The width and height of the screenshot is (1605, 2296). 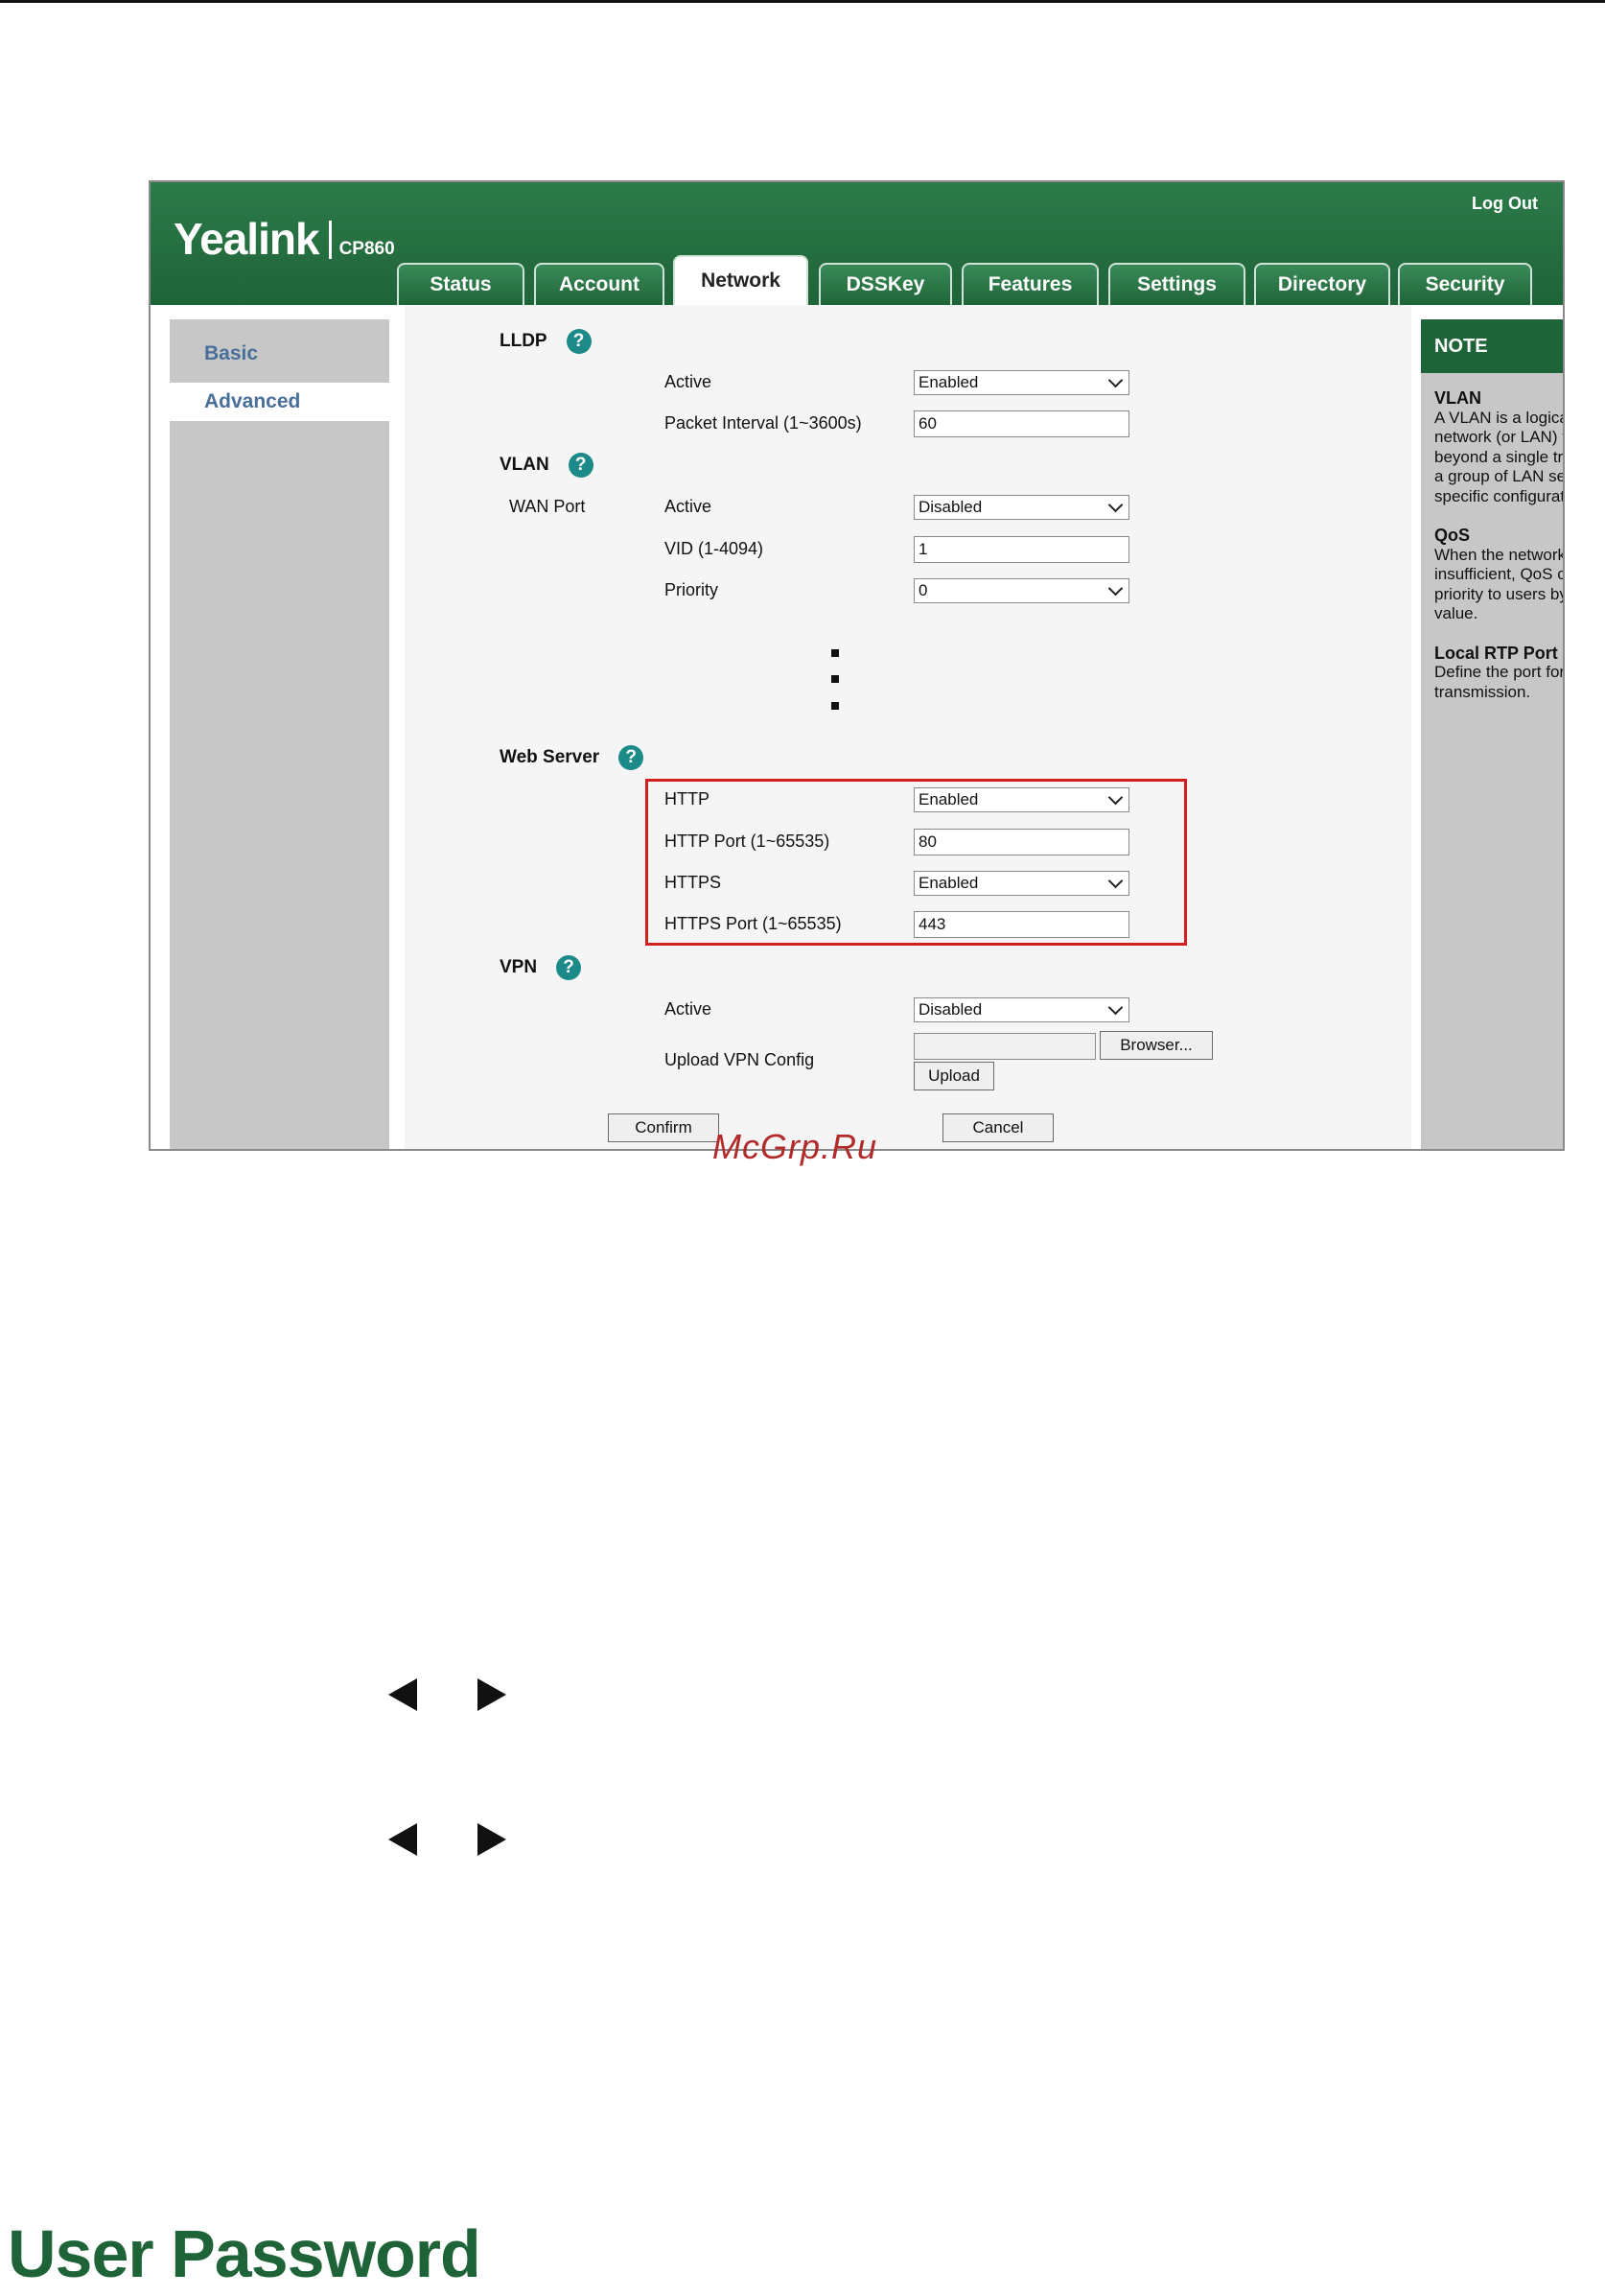 I want to click on tab-directory: Directory, so click(x=1322, y=284).